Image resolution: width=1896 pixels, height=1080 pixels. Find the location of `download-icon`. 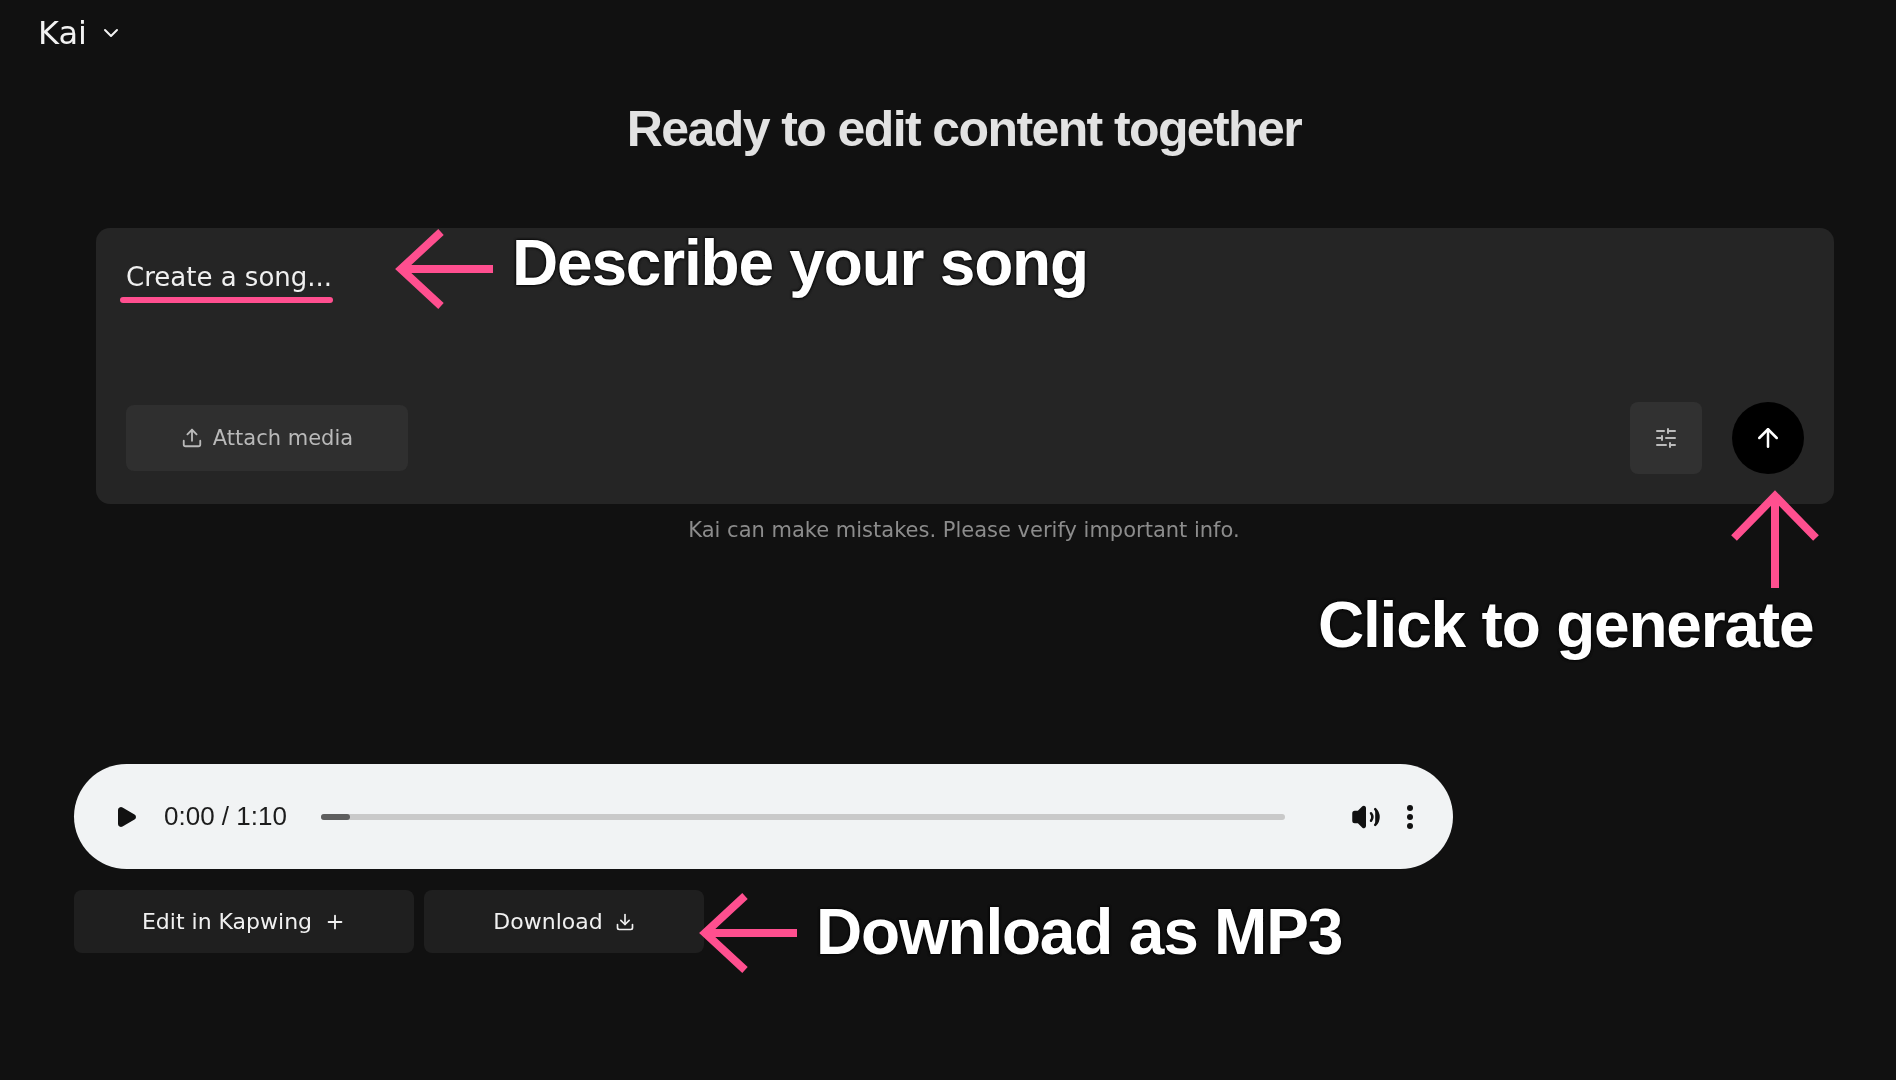

download-icon is located at coordinates (624, 921).